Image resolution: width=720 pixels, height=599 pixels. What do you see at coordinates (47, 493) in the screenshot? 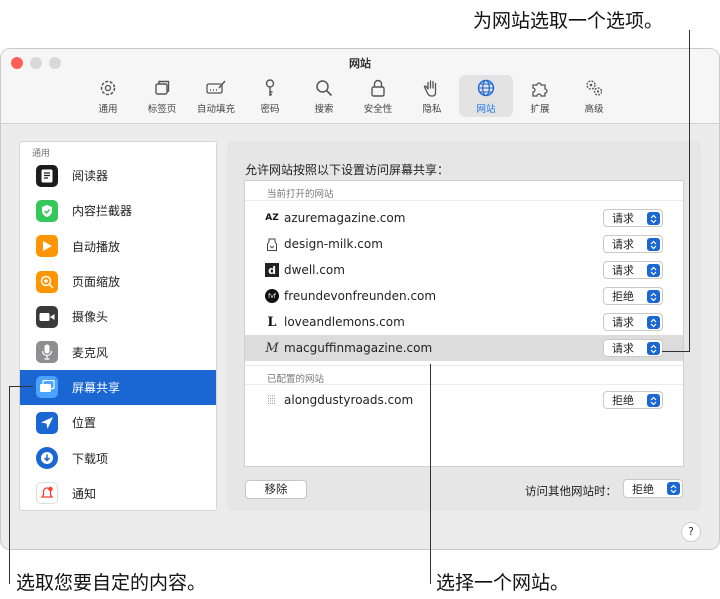
I see `notifications-icon` at bounding box center [47, 493].